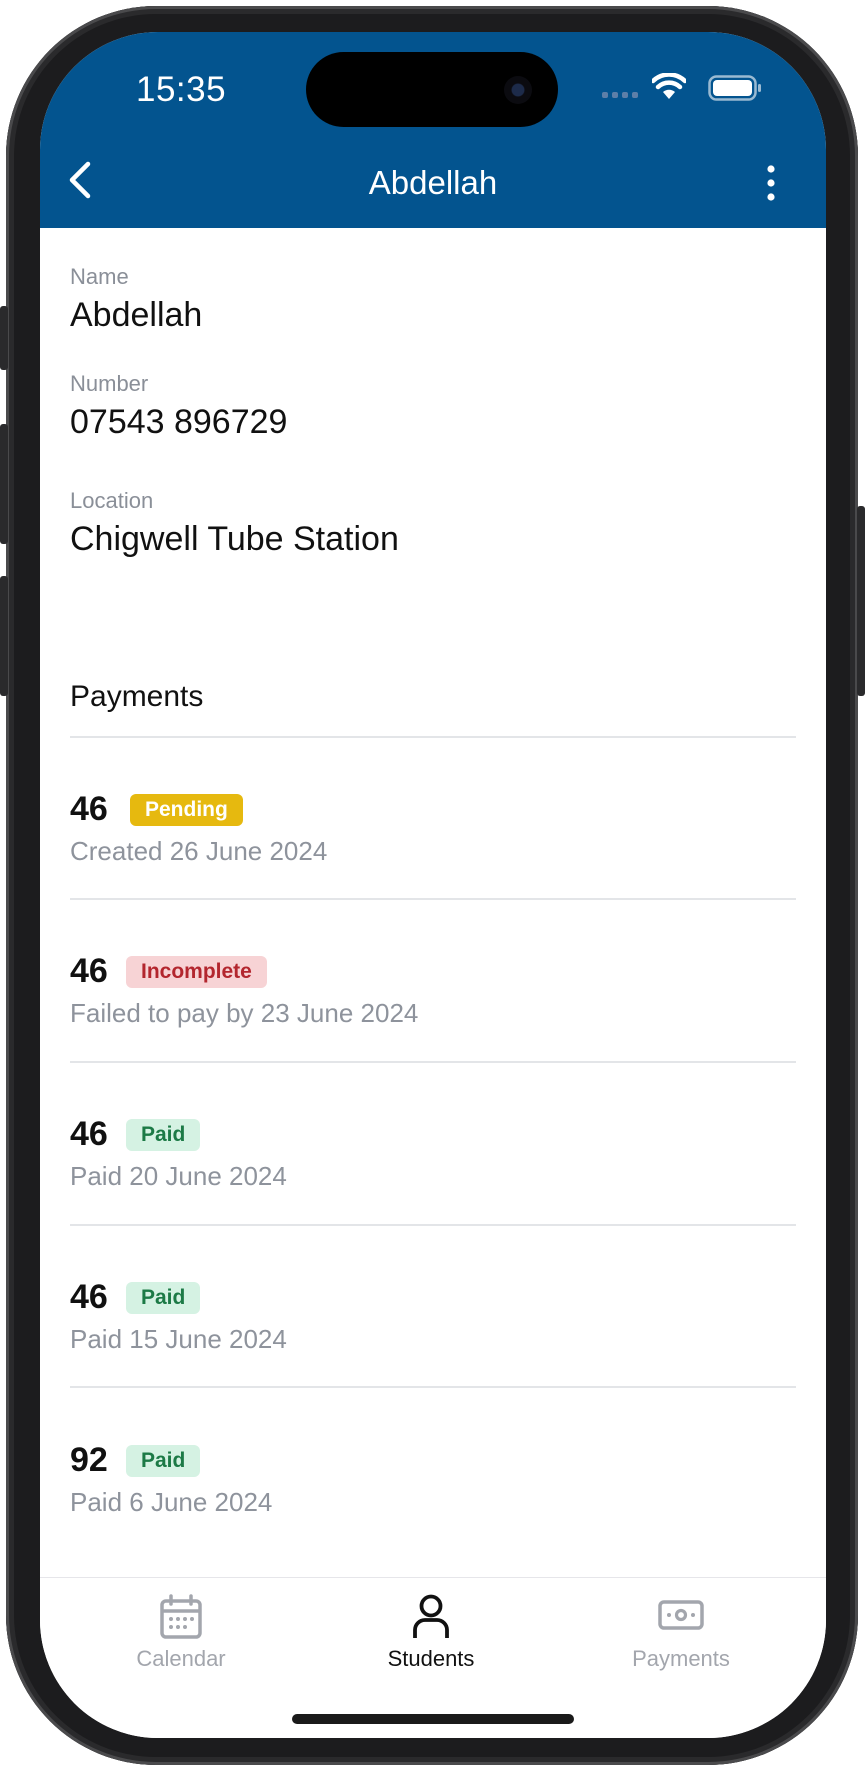  I want to click on status-badge-pending: Pending, so click(186, 810).